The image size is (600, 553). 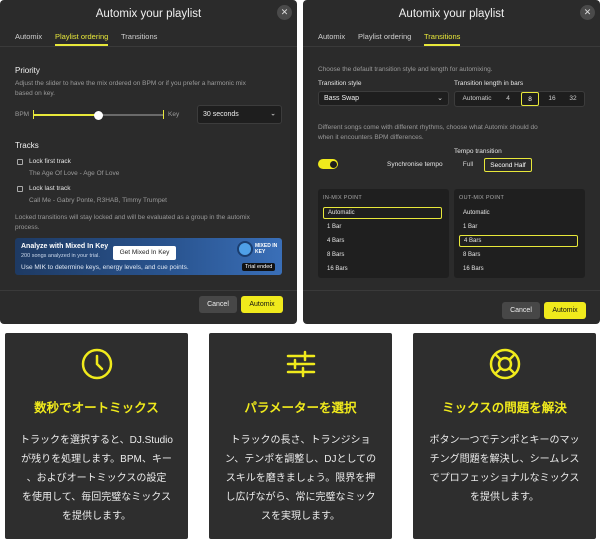 What do you see at coordinates (382, 241) in the screenshot?
I see `in-mix-option: 4 Bars` at bounding box center [382, 241].